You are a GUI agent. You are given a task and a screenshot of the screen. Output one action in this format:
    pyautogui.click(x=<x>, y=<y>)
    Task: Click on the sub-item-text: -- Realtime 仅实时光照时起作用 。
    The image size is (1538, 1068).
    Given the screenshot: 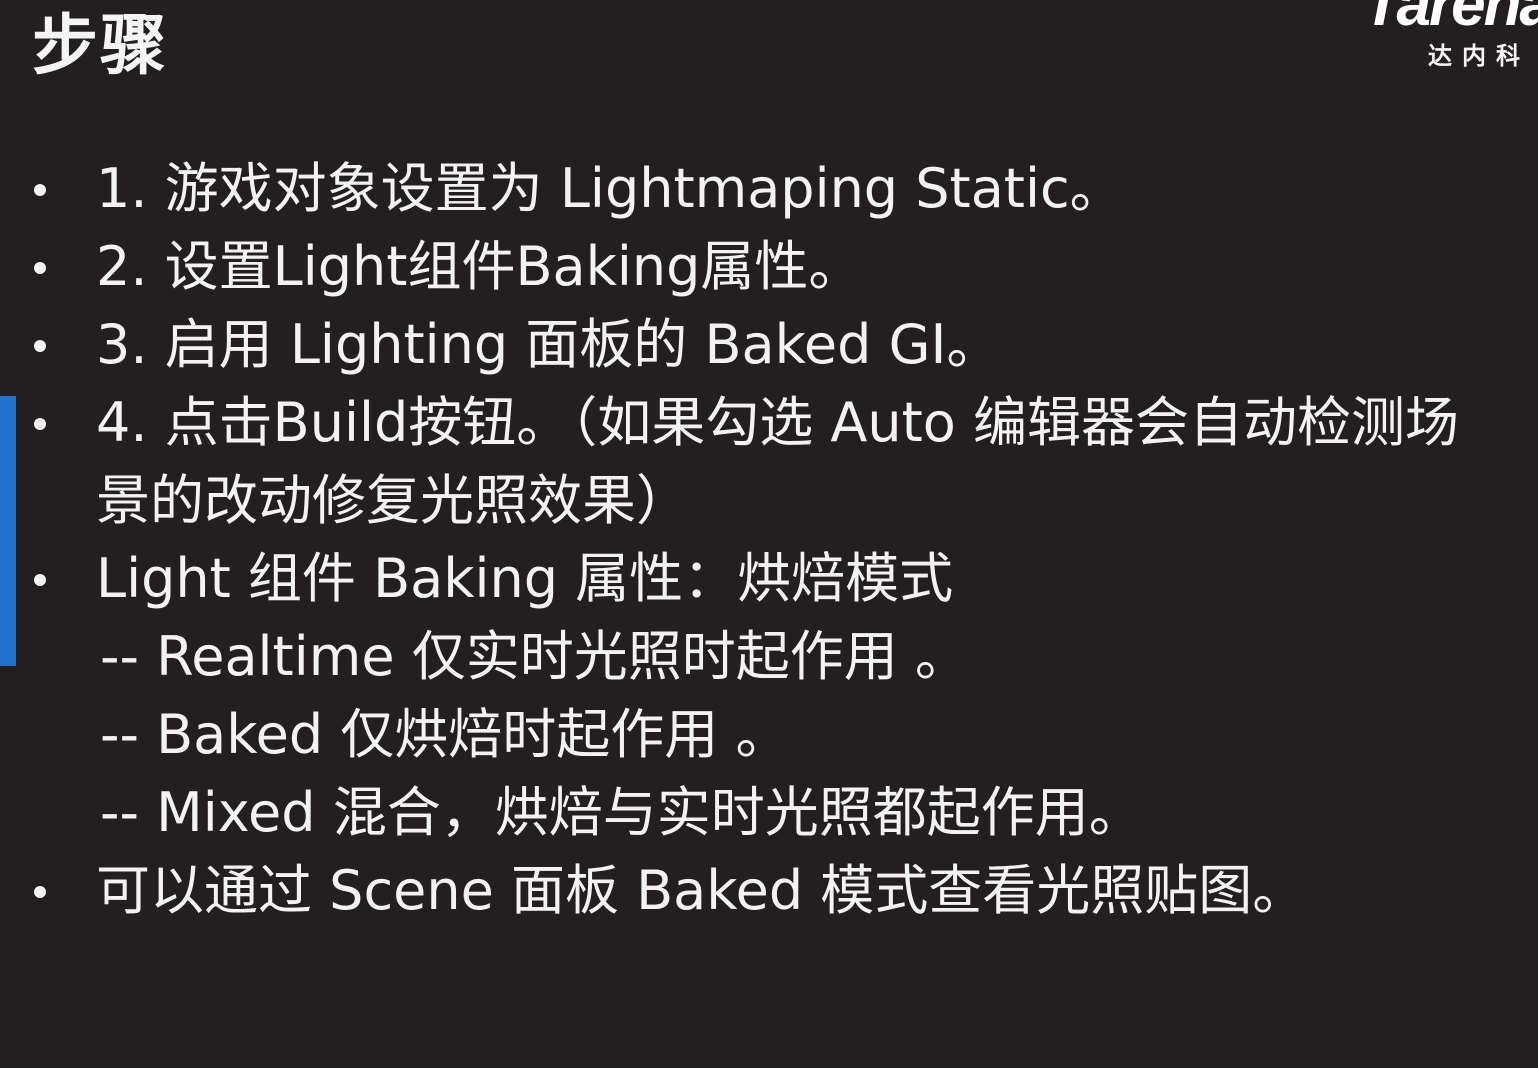 What is the action you would take?
    pyautogui.click(x=534, y=656)
    